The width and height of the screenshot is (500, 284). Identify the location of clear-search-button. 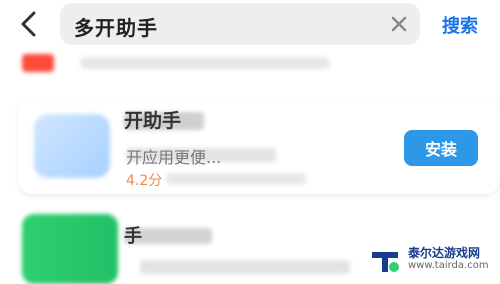
(399, 24).